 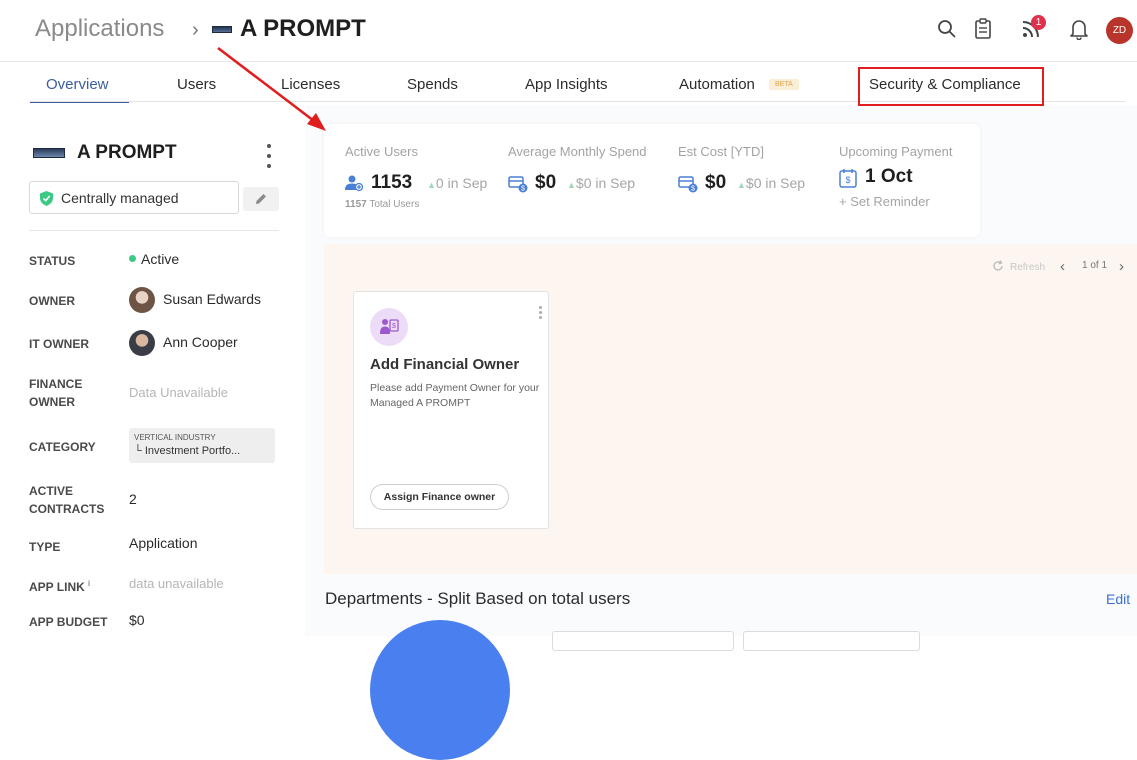 I want to click on refresh-icon, so click(x=998, y=265).